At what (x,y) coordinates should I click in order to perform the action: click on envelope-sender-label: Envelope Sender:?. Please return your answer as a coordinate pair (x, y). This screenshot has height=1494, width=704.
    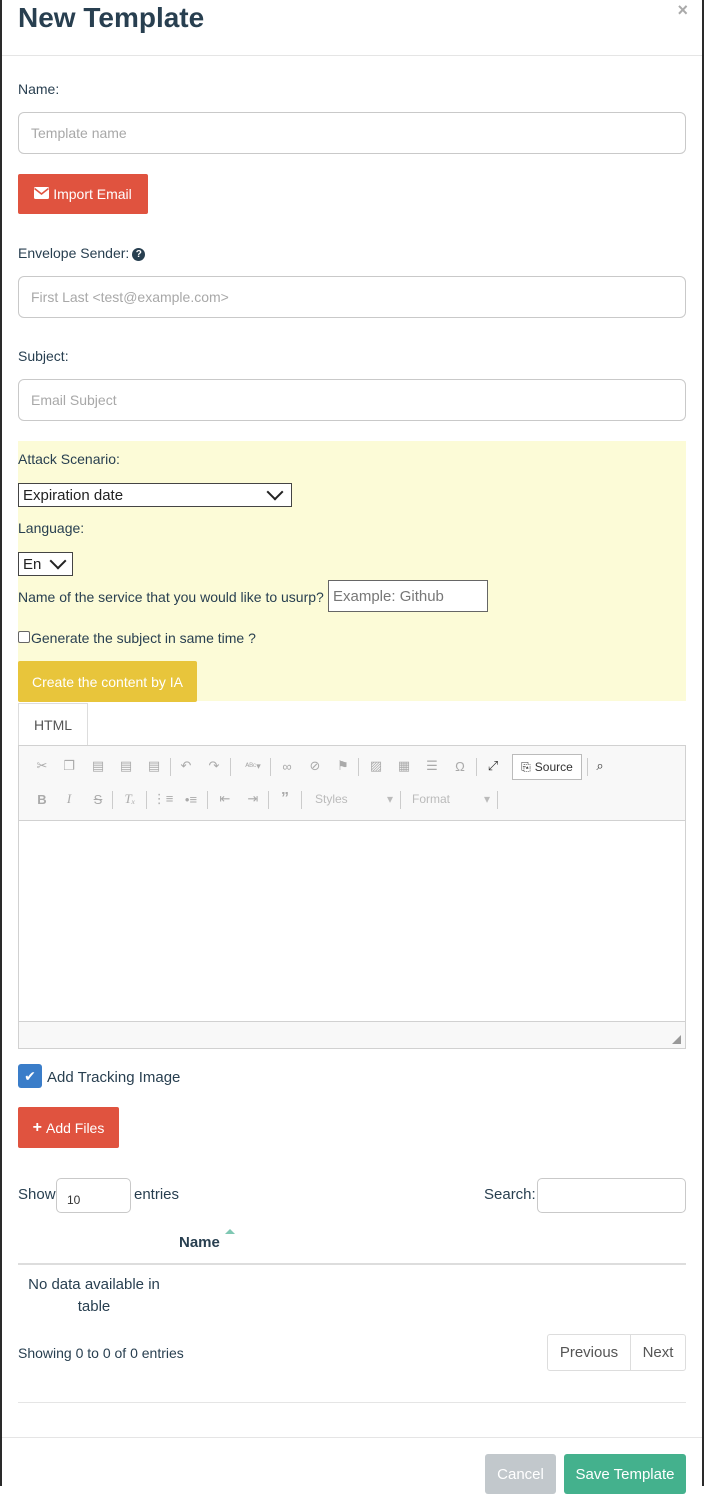
    Looking at the image, I should click on (82, 253).